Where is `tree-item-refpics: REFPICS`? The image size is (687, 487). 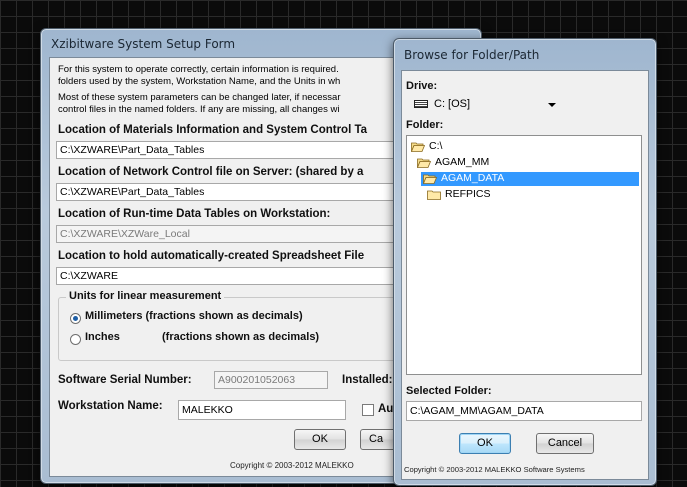
tree-item-refpics: REFPICS is located at coordinates (527, 195).